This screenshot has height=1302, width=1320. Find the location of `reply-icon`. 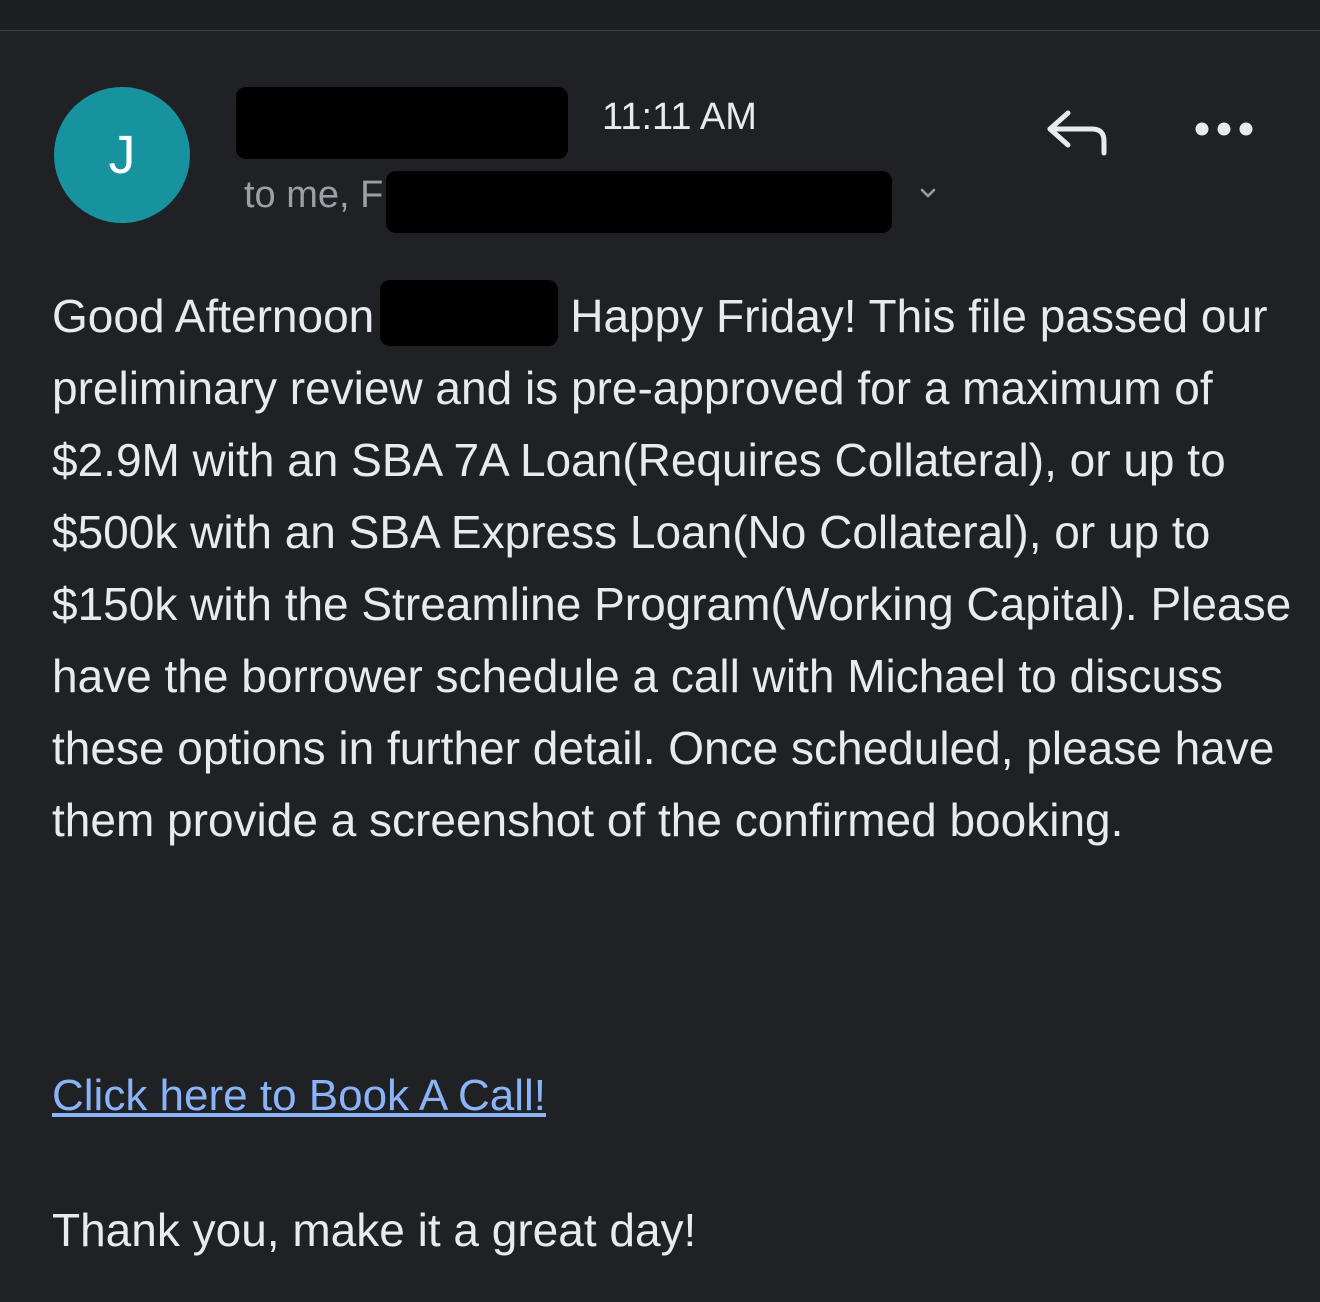

reply-icon is located at coordinates (1076, 131).